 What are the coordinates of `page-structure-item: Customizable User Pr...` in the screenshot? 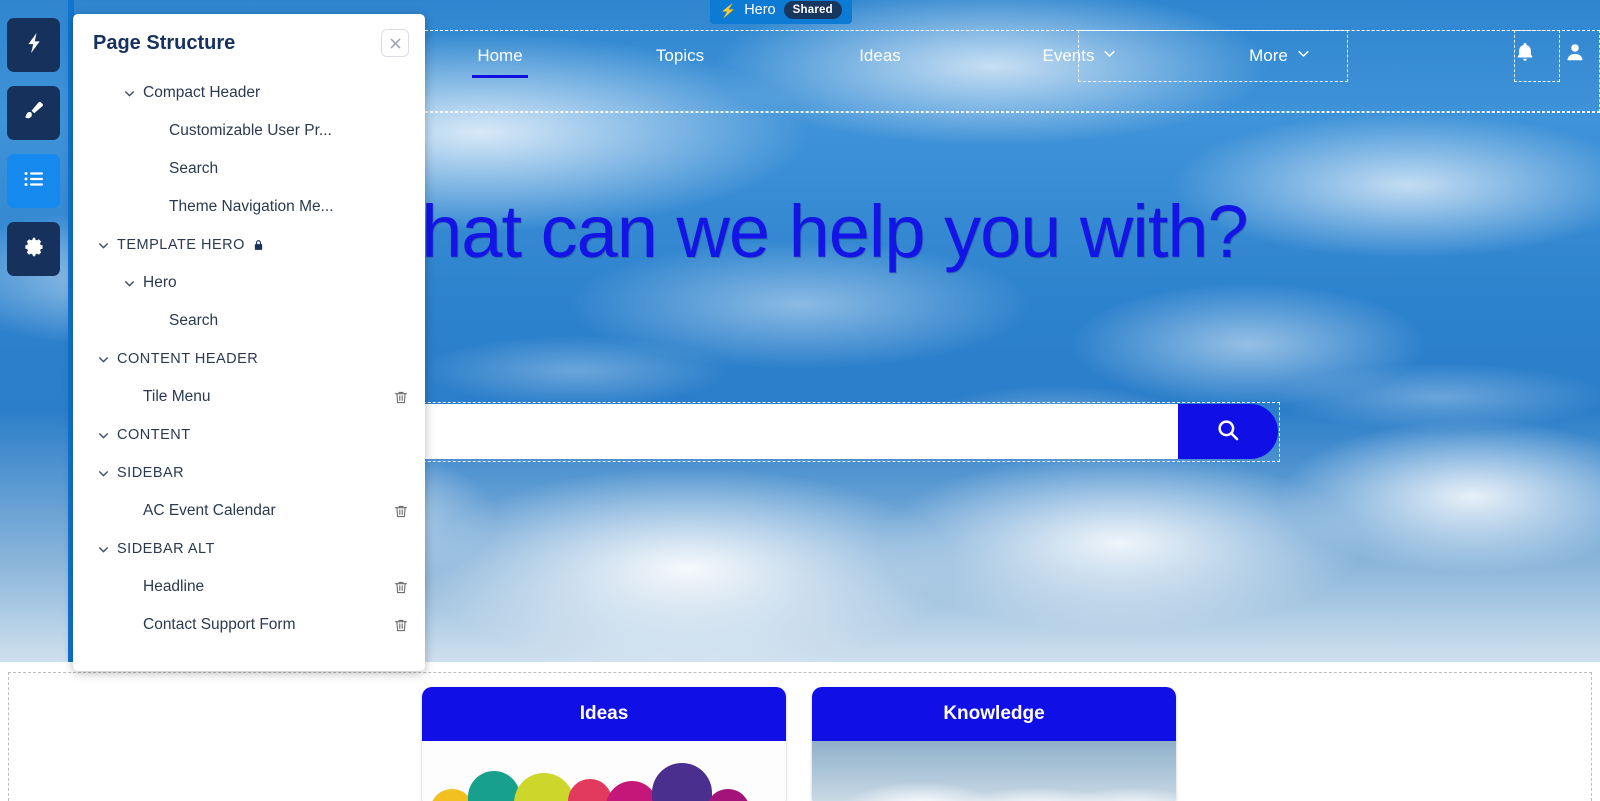 It's located at (249, 131).